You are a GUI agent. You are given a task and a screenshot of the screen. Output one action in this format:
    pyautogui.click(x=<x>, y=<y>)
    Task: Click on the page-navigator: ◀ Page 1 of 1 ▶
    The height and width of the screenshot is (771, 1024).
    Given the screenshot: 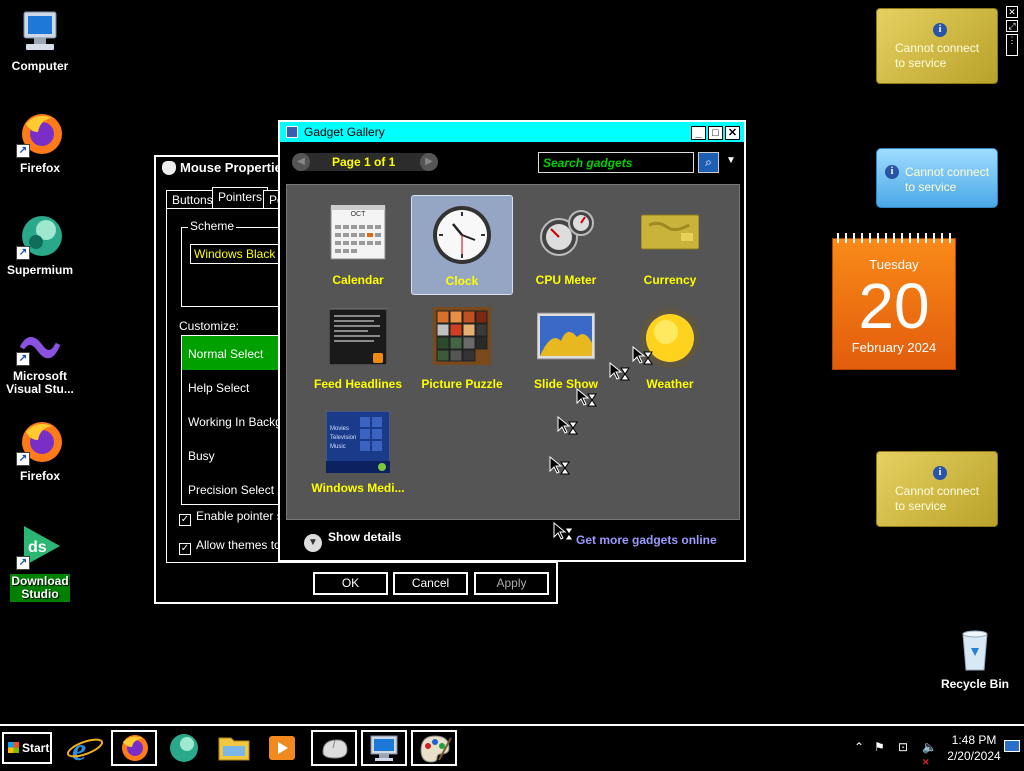 What is the action you would take?
    pyautogui.click(x=365, y=162)
    